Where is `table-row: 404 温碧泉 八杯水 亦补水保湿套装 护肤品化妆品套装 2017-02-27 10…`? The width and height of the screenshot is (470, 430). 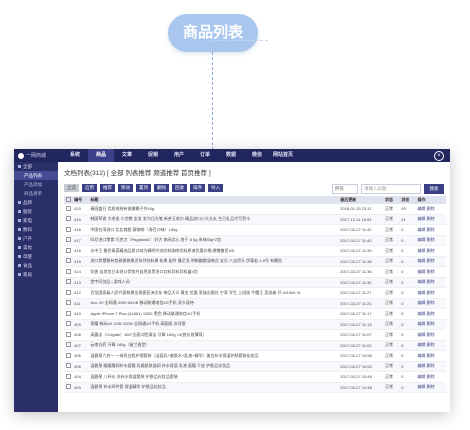
table-row: 404 温碧泉 八杯水 亦补水保湿套装 护肤品化妆品套装 2017-02-27 10… is located at coordinates (255, 377).